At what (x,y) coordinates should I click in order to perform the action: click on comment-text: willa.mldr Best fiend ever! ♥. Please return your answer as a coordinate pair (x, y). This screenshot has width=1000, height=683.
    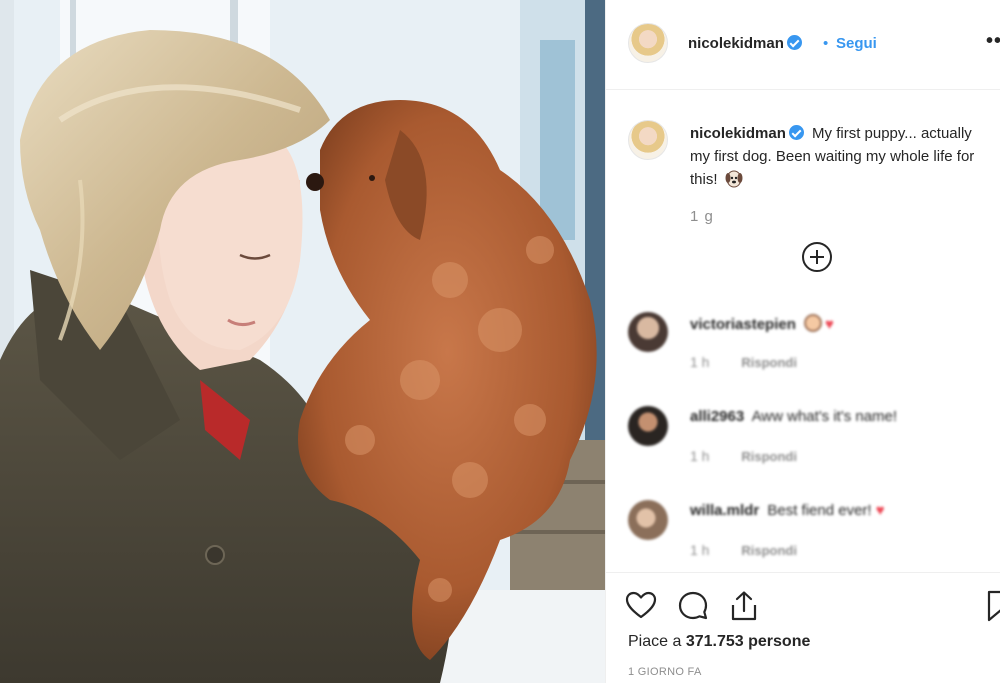
    Looking at the image, I should click on (787, 510).